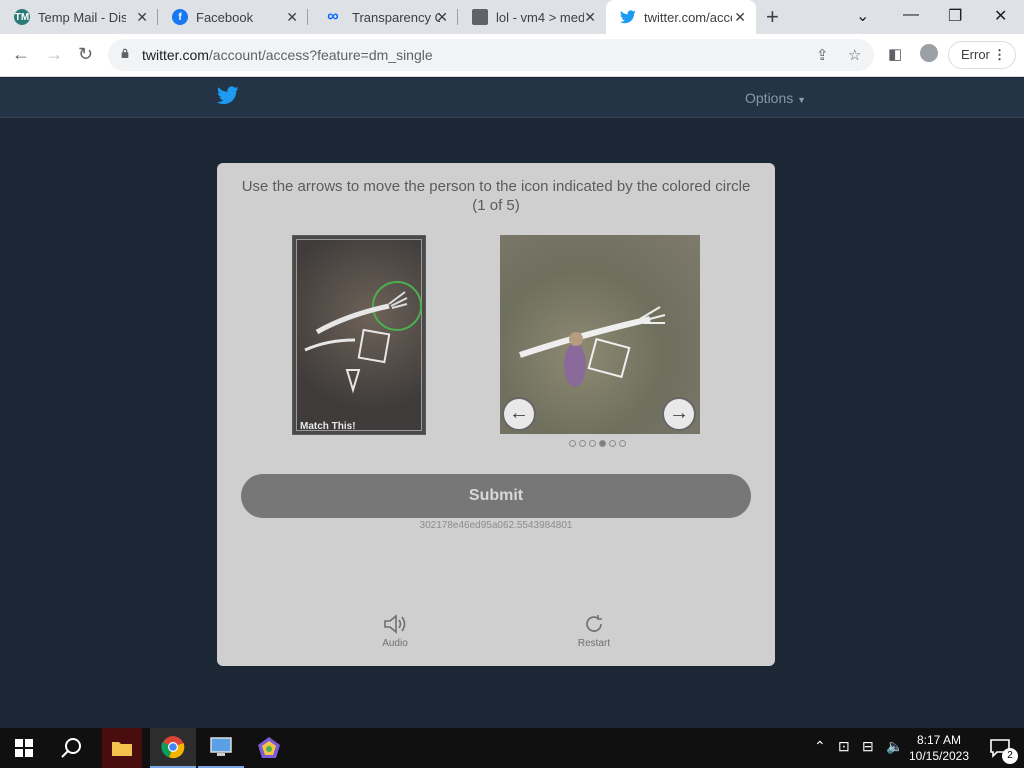 This screenshot has width=1024, height=768. What do you see at coordinates (688, 17) in the screenshot?
I see `tab-title: twitter.com/account` at bounding box center [688, 17].